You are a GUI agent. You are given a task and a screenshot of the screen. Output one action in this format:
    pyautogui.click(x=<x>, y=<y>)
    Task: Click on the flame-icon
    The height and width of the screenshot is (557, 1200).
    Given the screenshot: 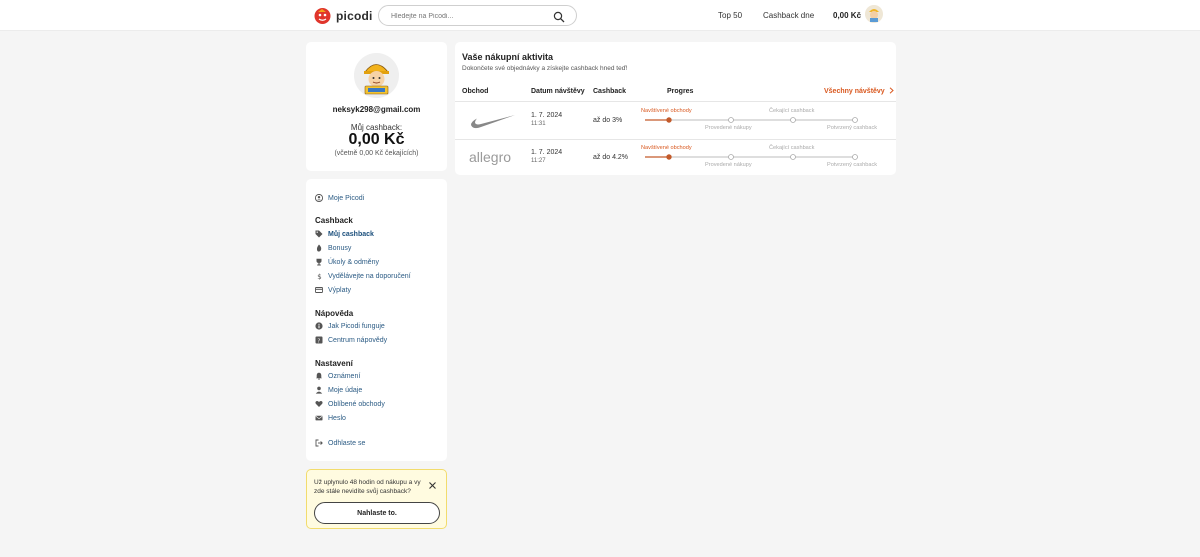 What is the action you would take?
    pyautogui.click(x=319, y=248)
    